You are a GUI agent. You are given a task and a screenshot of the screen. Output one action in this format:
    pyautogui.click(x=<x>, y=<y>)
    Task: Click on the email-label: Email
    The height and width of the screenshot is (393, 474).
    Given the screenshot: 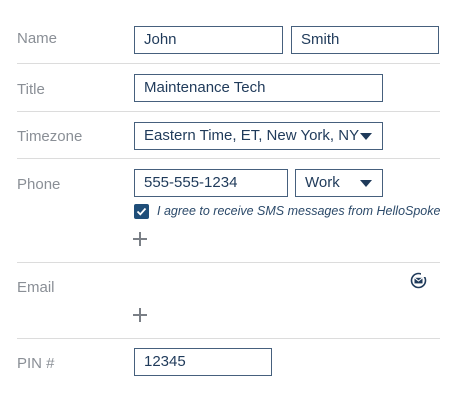 What is the action you would take?
    pyautogui.click(x=36, y=287)
    